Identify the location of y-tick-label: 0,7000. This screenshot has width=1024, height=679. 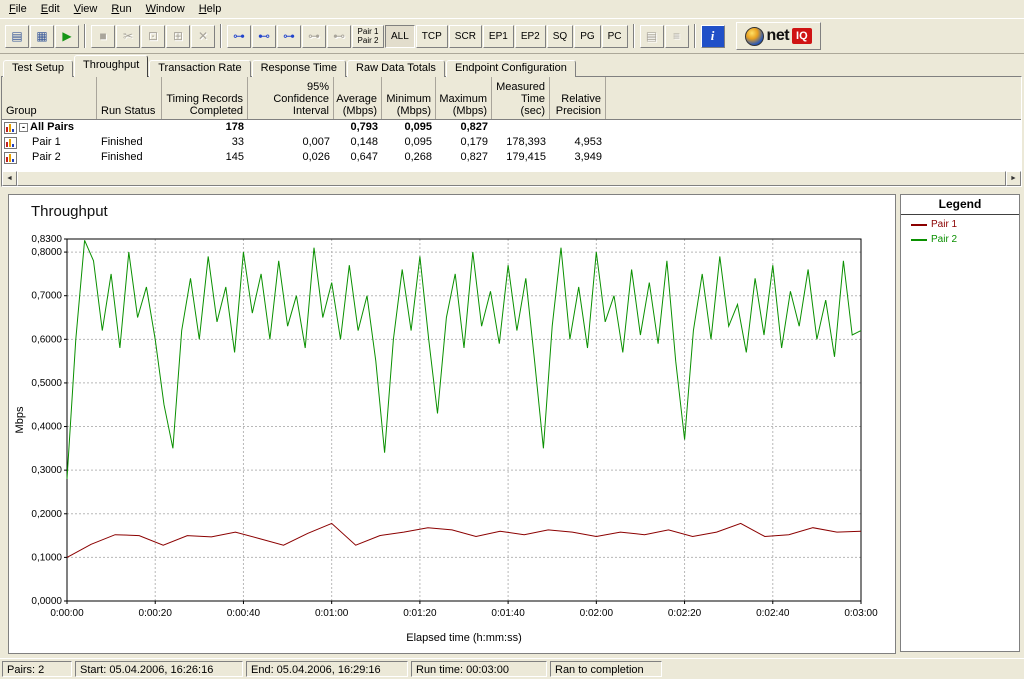
(46, 296).